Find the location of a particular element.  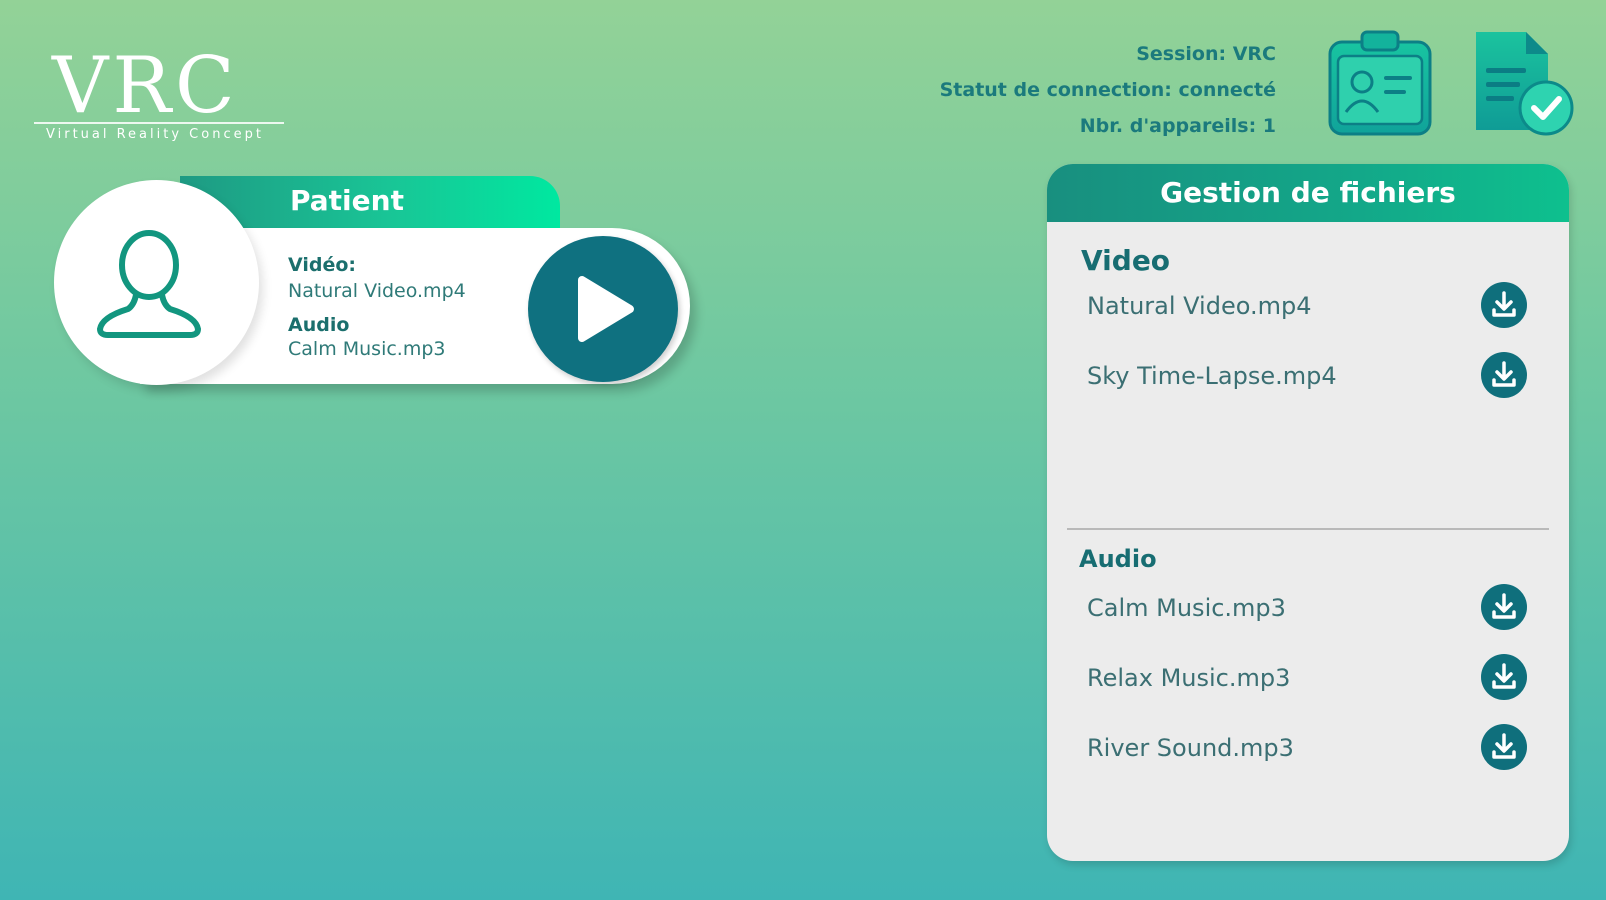

panel-title: Gestion de fichiers is located at coordinates (1308, 193).